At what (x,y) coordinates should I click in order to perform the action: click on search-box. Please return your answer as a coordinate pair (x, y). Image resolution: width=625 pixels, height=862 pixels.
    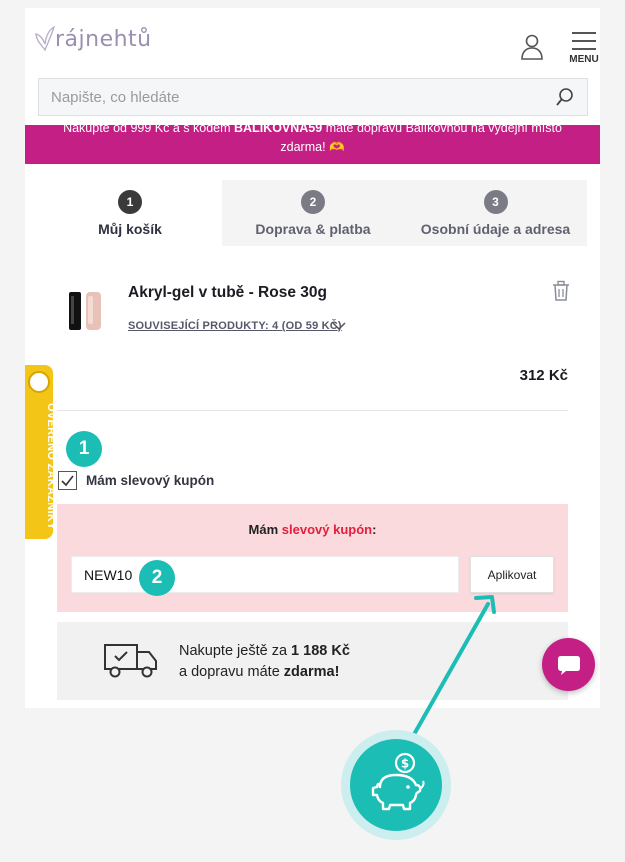
    Looking at the image, I should click on (313, 97).